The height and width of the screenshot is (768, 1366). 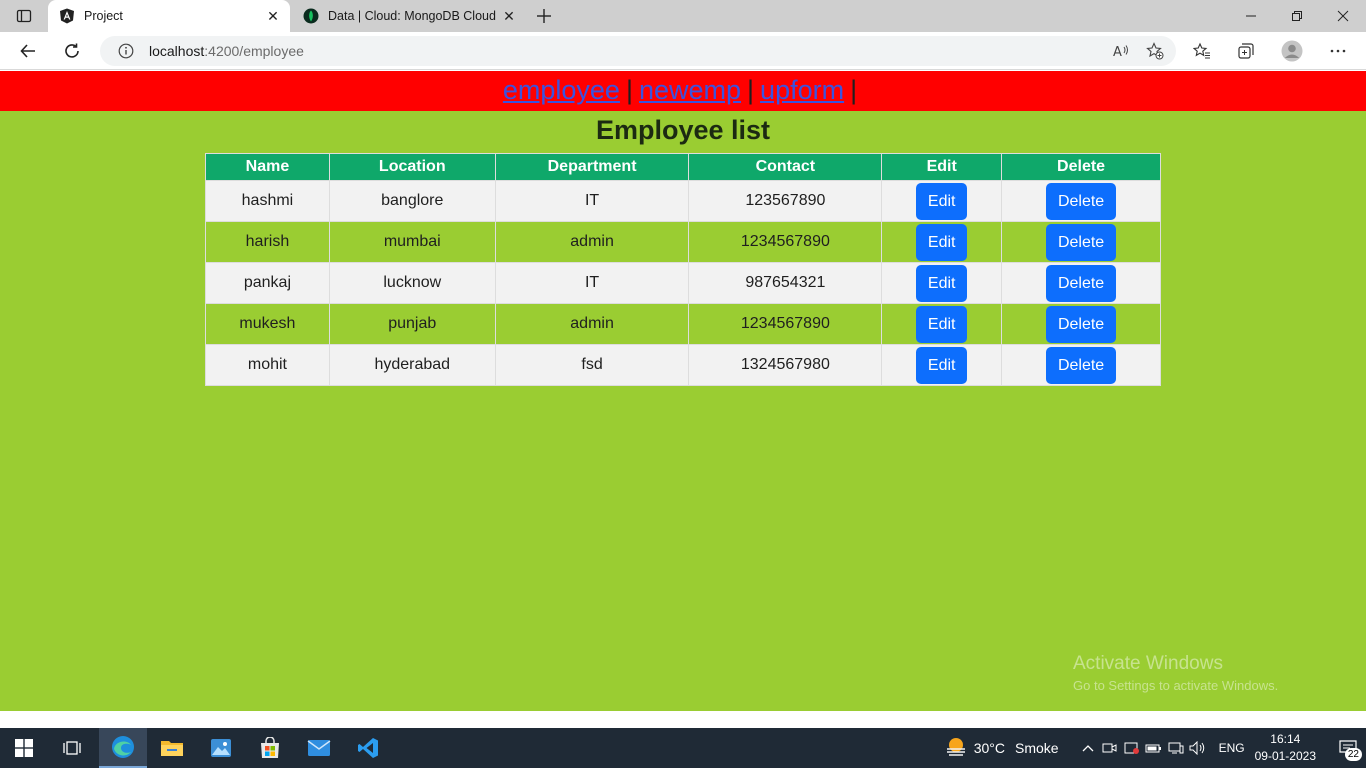 I want to click on minimize-icon, so click(x=1251, y=16).